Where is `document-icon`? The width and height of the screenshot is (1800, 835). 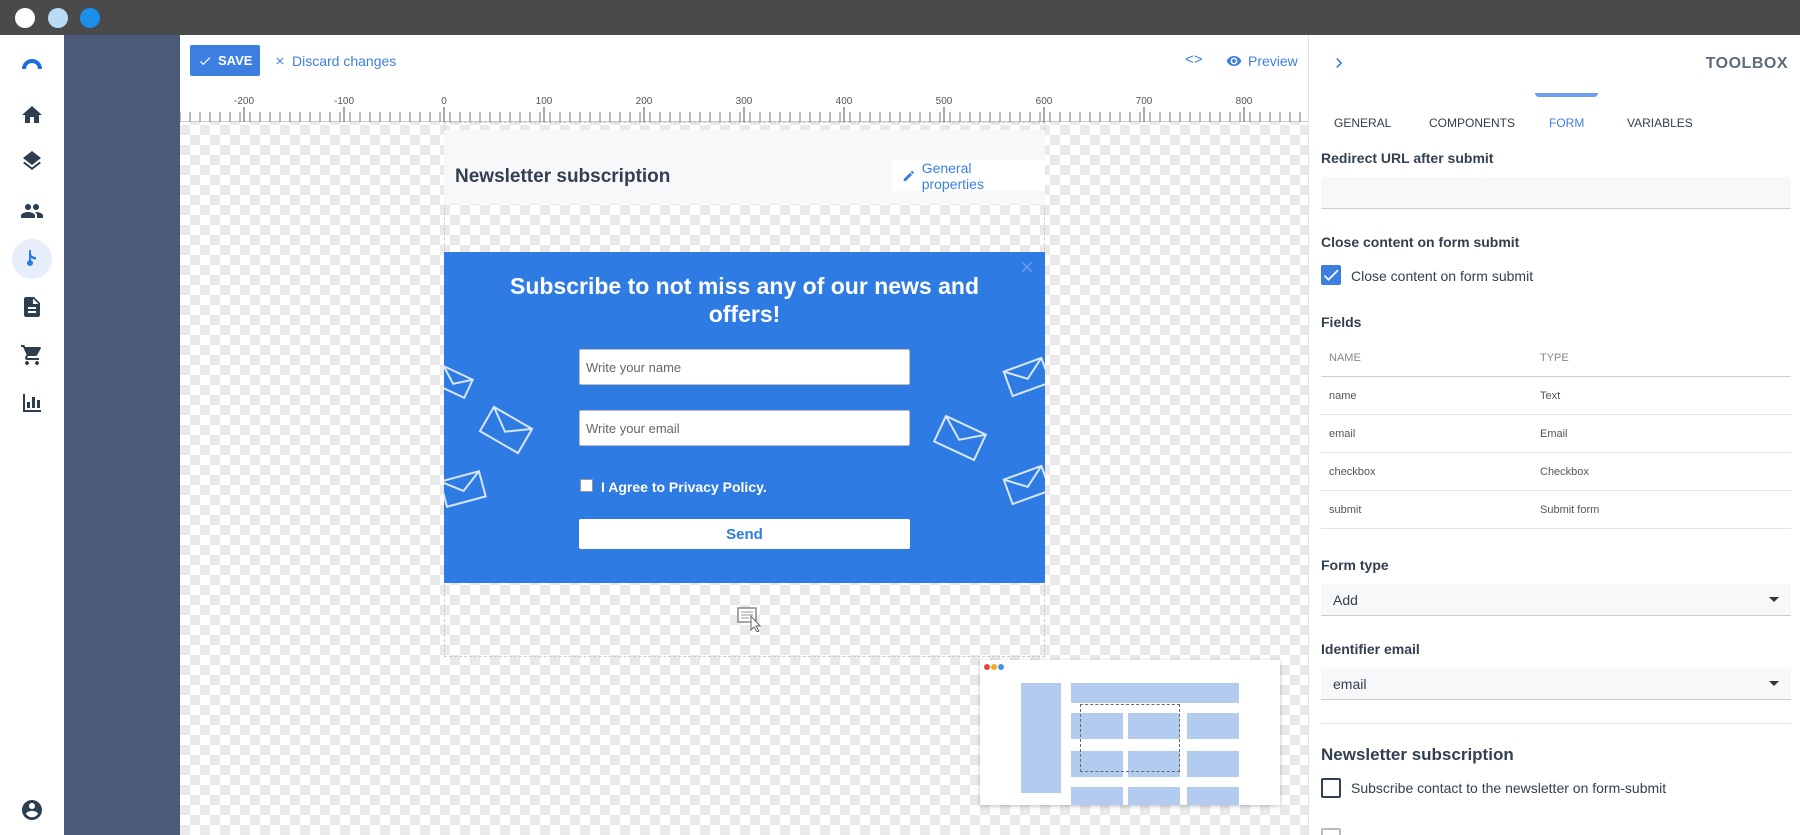
document-icon is located at coordinates (32, 307).